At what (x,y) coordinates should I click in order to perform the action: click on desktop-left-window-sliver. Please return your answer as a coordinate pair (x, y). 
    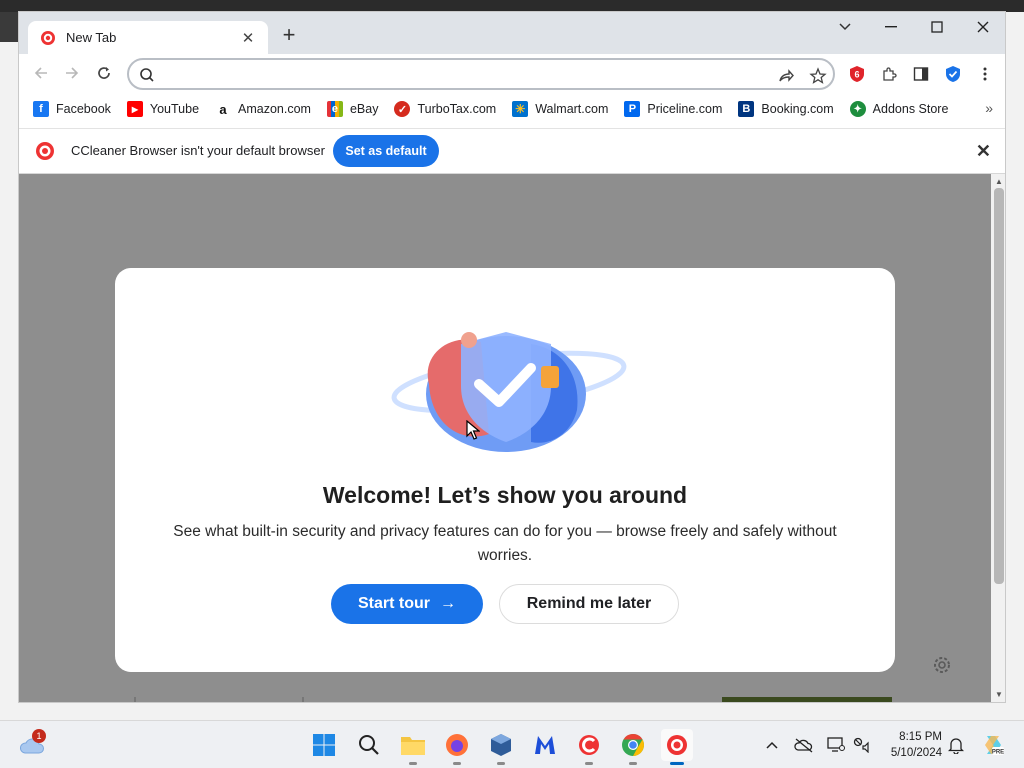
    Looking at the image, I should click on (9, 27).